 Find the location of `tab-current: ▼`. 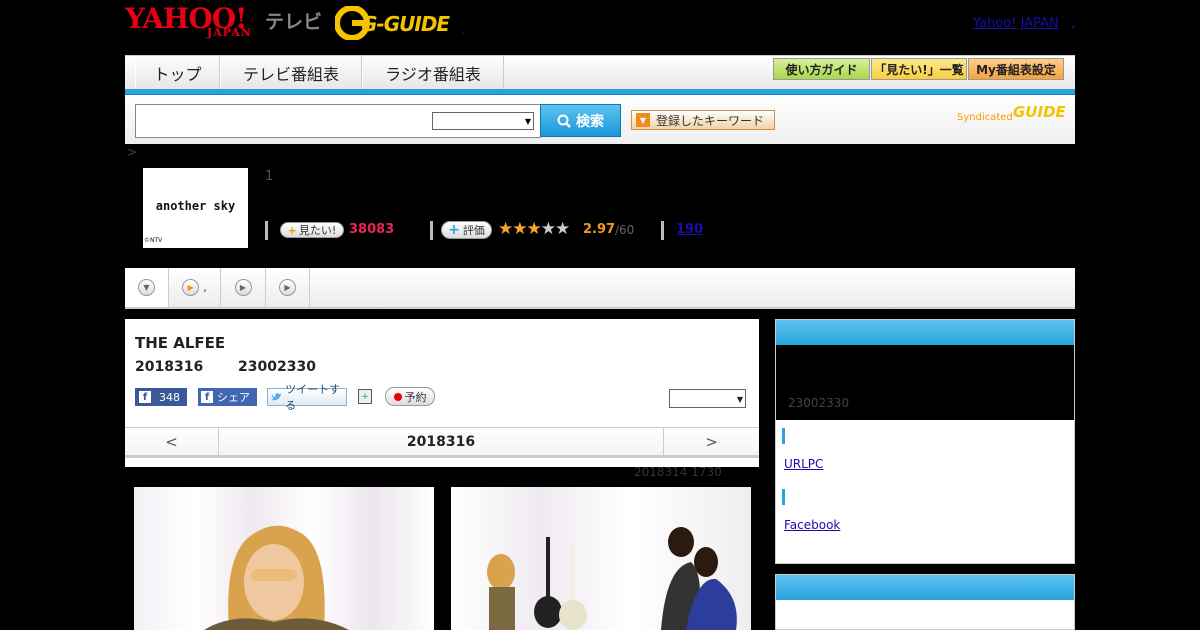

tab-current: ▼ is located at coordinates (147, 287).